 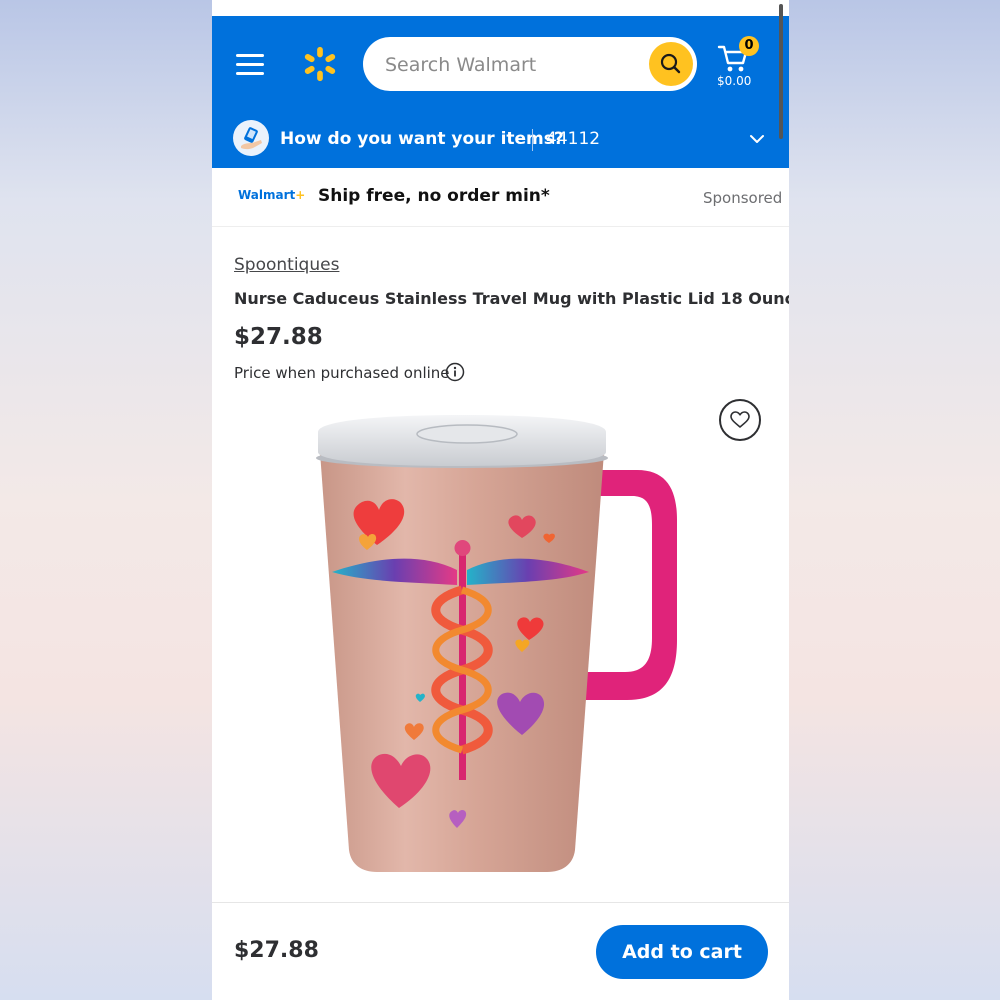 I want to click on promo-text: Ship free, no order min*, so click(x=434, y=196).